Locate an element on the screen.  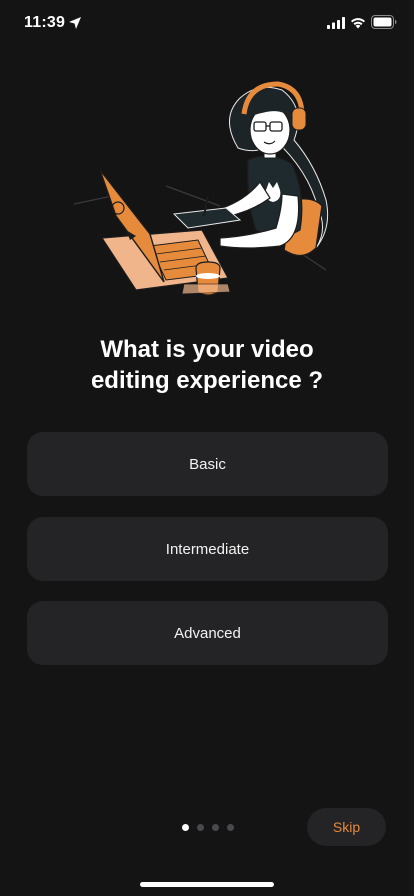
skip-button: Skip is located at coordinates (346, 827).